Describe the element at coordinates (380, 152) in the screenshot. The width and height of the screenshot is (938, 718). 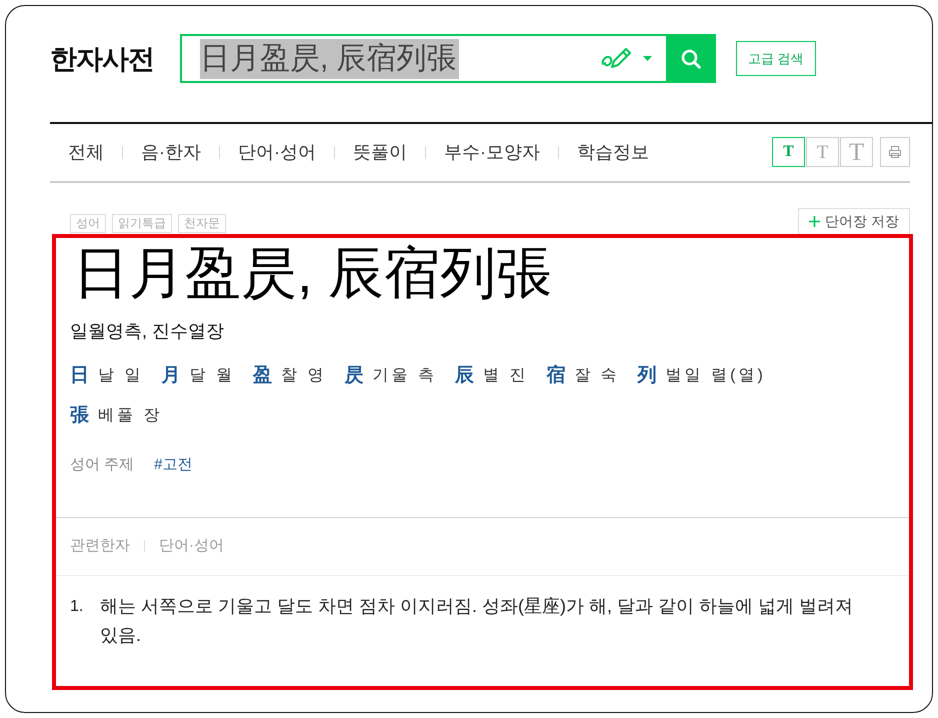
I see `nav-tab: 뜻풀이` at that location.